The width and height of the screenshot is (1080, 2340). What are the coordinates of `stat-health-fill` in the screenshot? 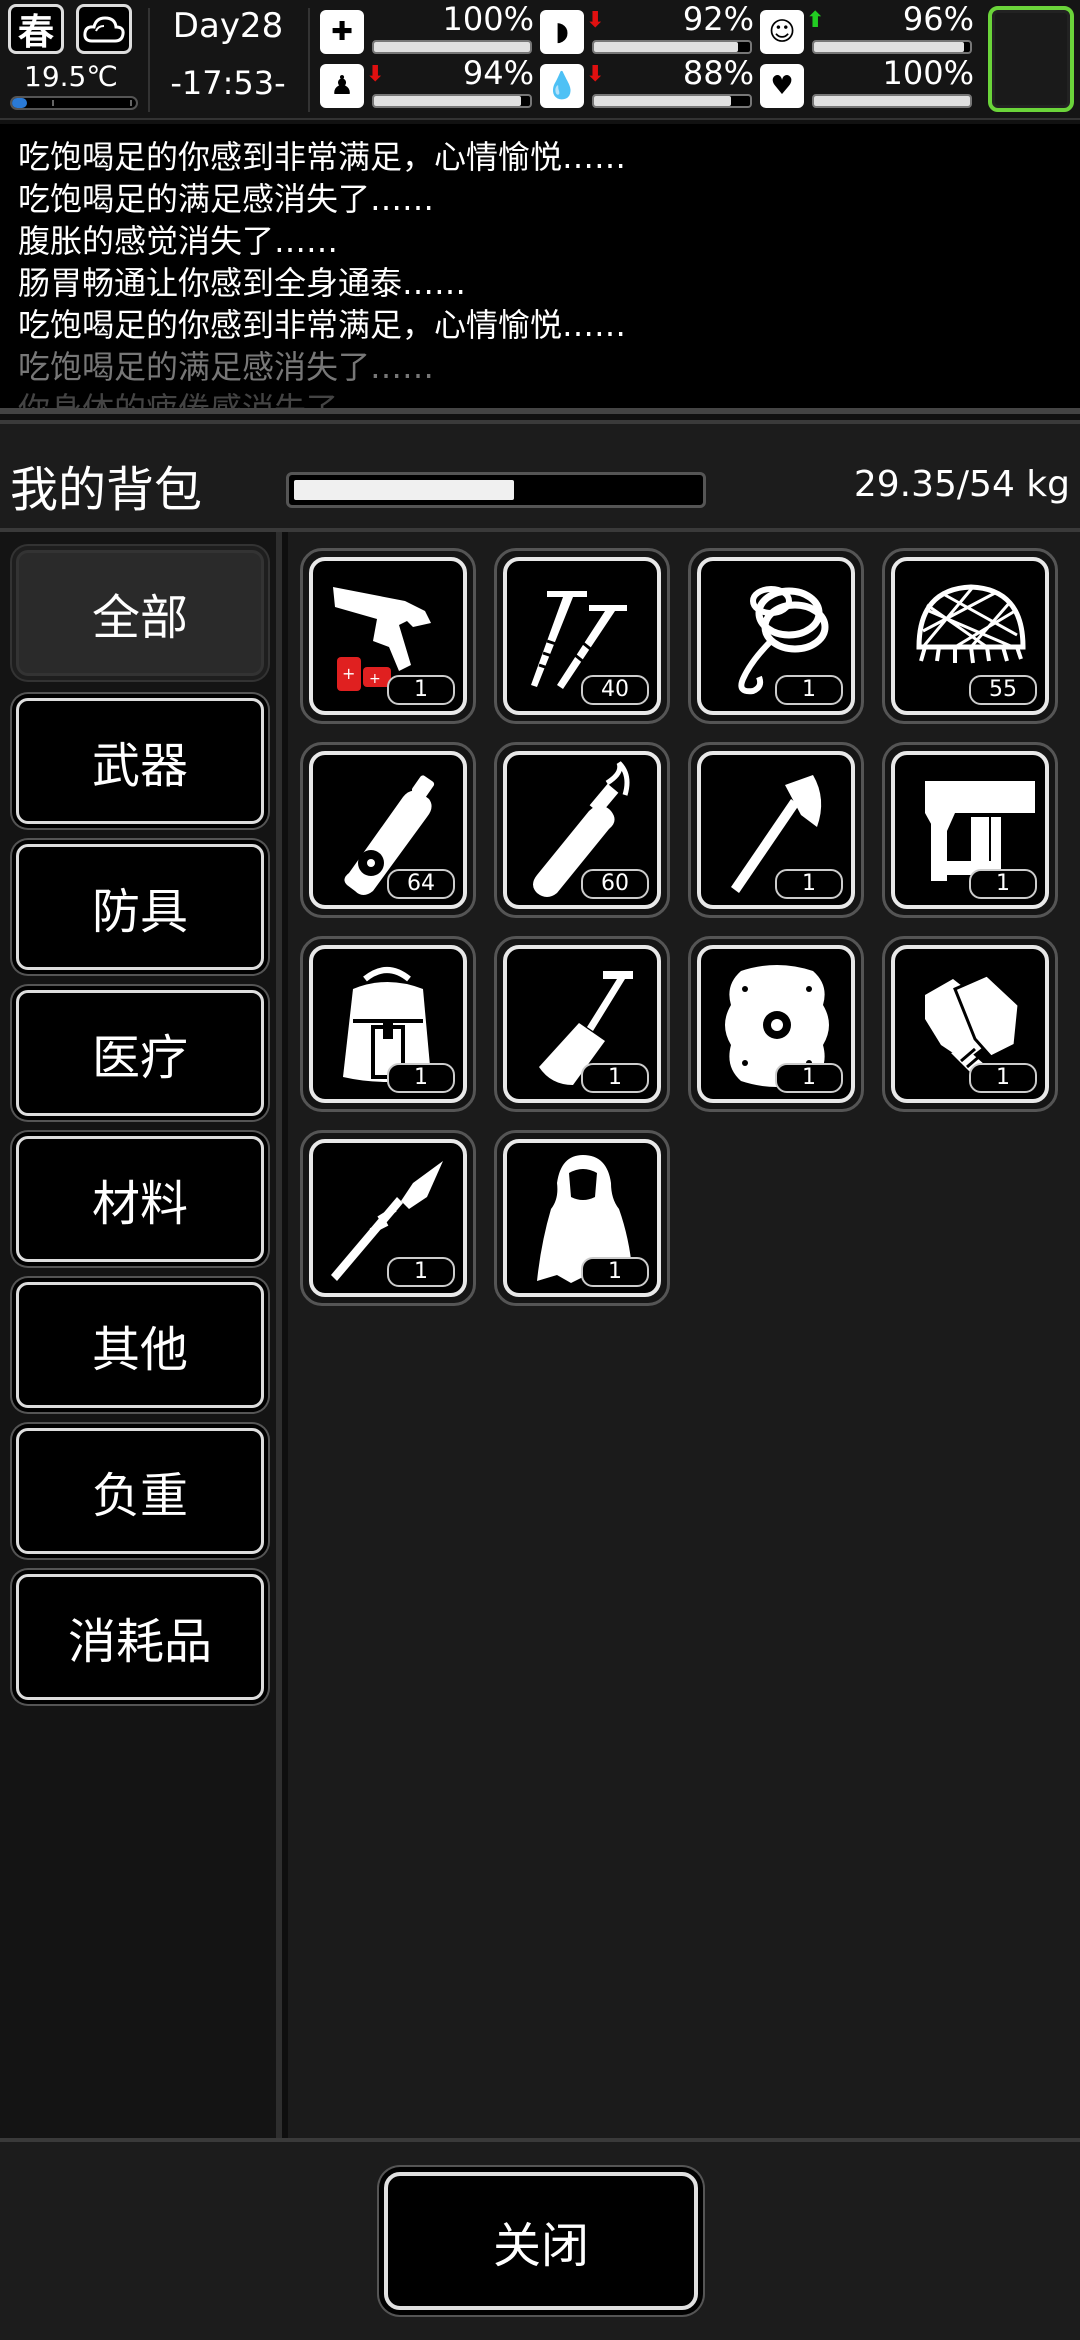 It's located at (452, 47).